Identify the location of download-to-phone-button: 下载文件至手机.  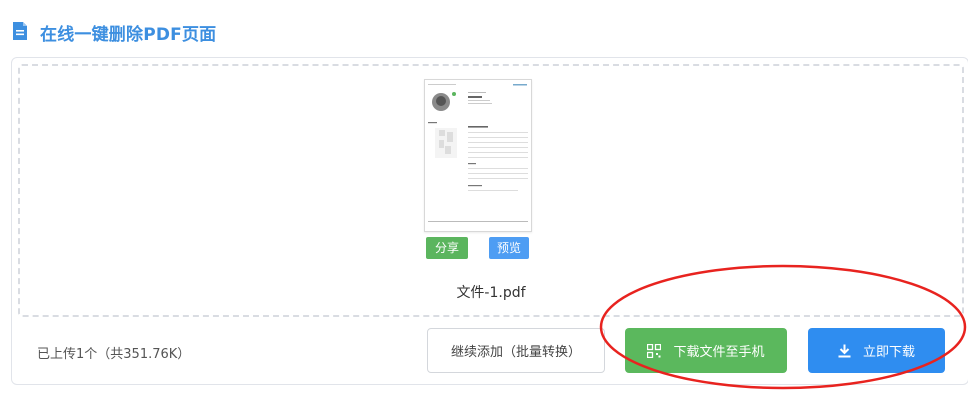
(706, 350).